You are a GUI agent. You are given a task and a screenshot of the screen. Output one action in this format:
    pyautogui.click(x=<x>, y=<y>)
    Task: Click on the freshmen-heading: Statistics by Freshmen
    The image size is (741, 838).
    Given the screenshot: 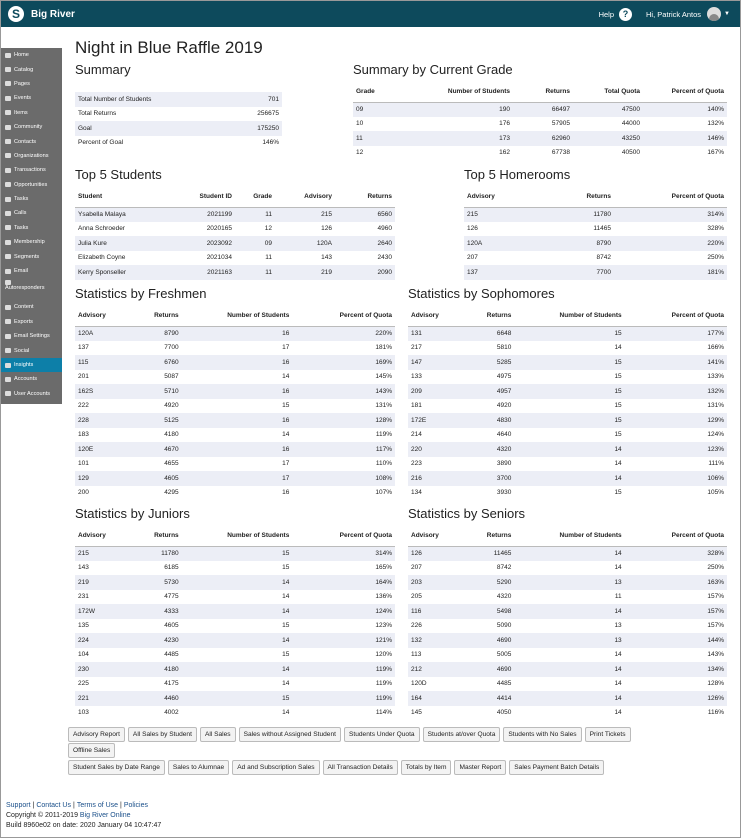 What is the action you would take?
    pyautogui.click(x=141, y=293)
    